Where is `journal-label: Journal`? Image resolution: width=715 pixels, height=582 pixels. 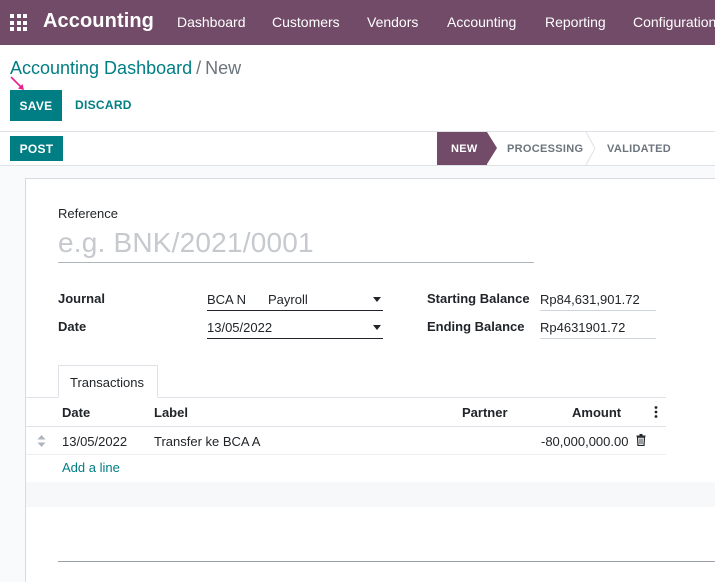 journal-label: Journal is located at coordinates (81, 298).